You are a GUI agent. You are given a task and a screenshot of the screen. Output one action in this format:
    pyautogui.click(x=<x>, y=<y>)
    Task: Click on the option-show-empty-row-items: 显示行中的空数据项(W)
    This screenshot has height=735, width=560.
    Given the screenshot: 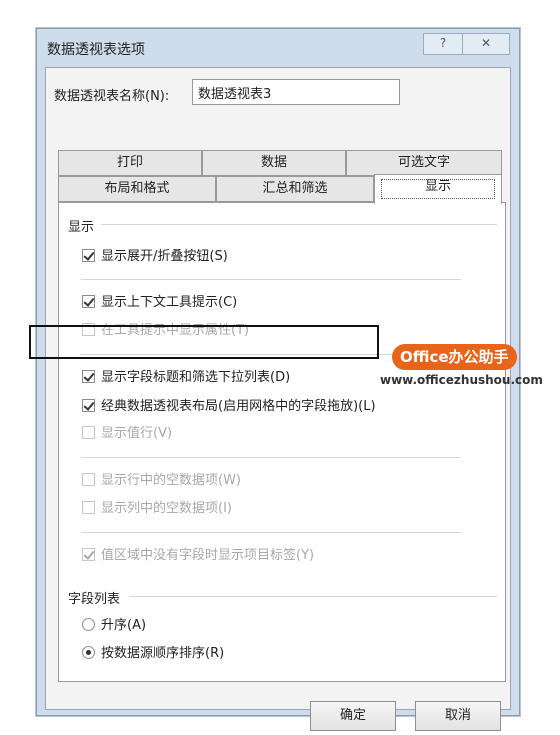 What is the action you would take?
    pyautogui.click(x=161, y=482)
    